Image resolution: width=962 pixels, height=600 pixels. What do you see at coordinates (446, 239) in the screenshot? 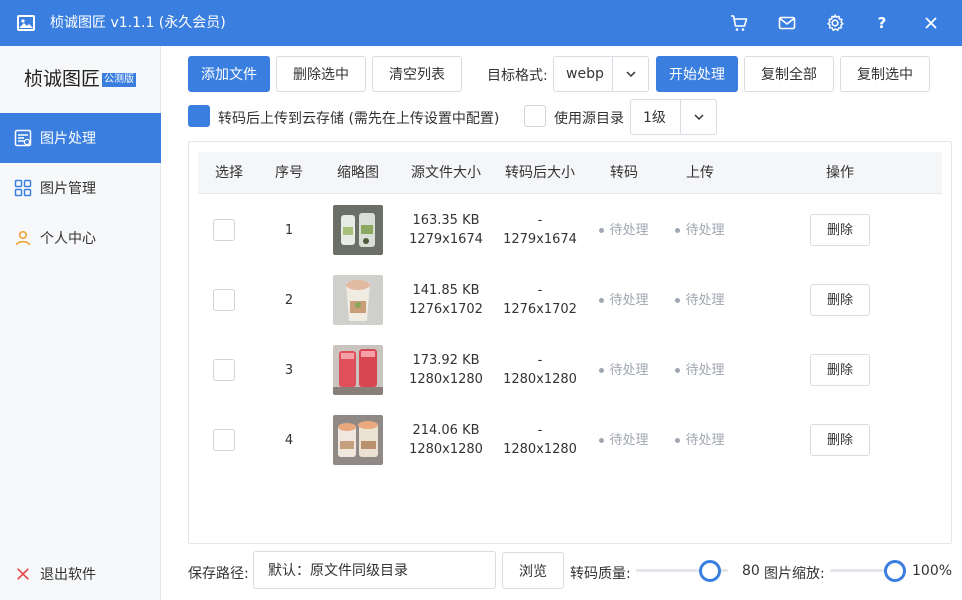
I see `source-dimensions: 1279x1674` at bounding box center [446, 239].